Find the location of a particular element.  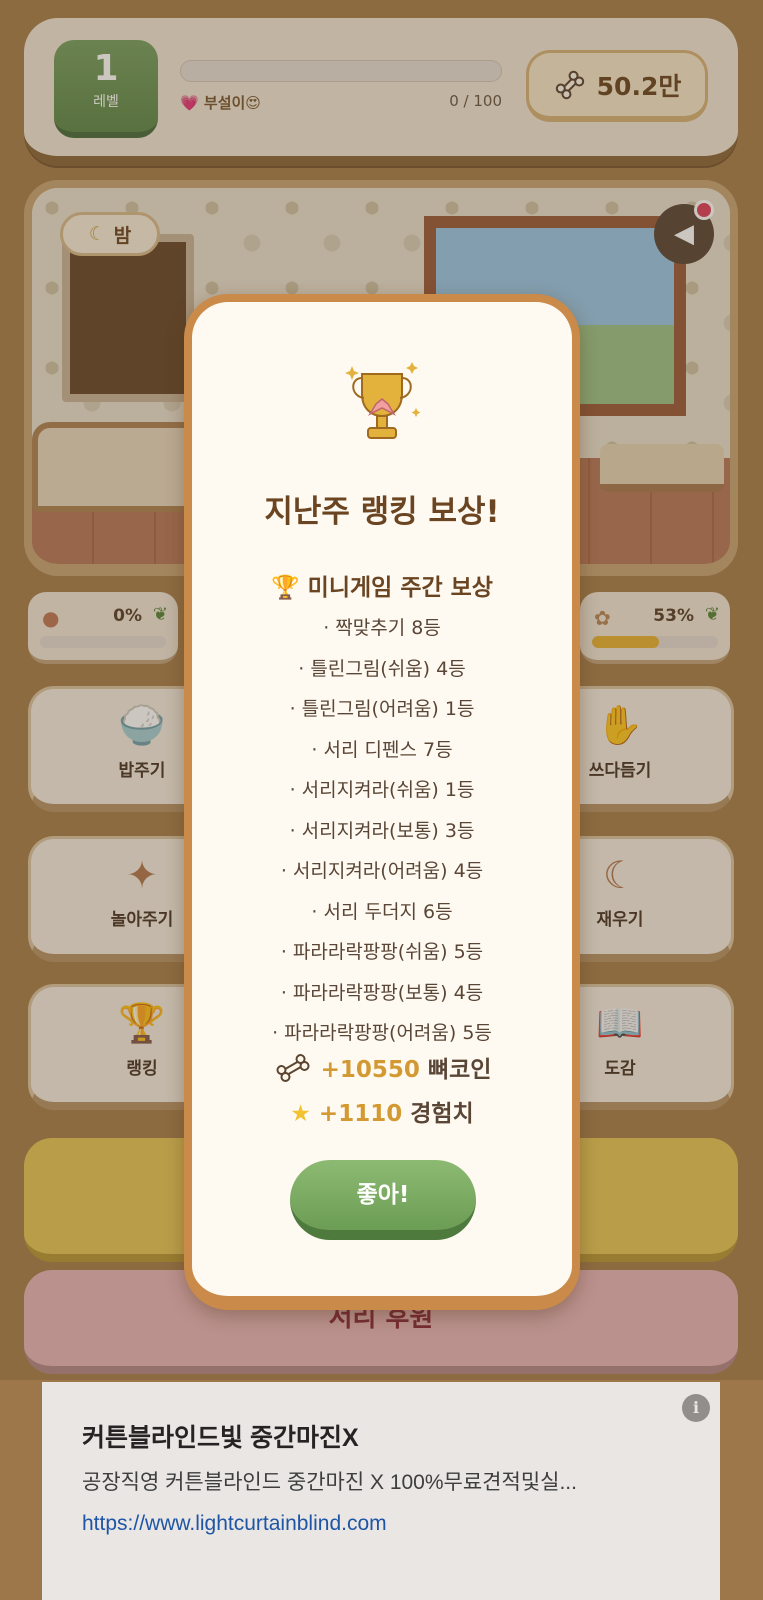

coin-reward: +10550 뼈코인 is located at coordinates (382, 1067).